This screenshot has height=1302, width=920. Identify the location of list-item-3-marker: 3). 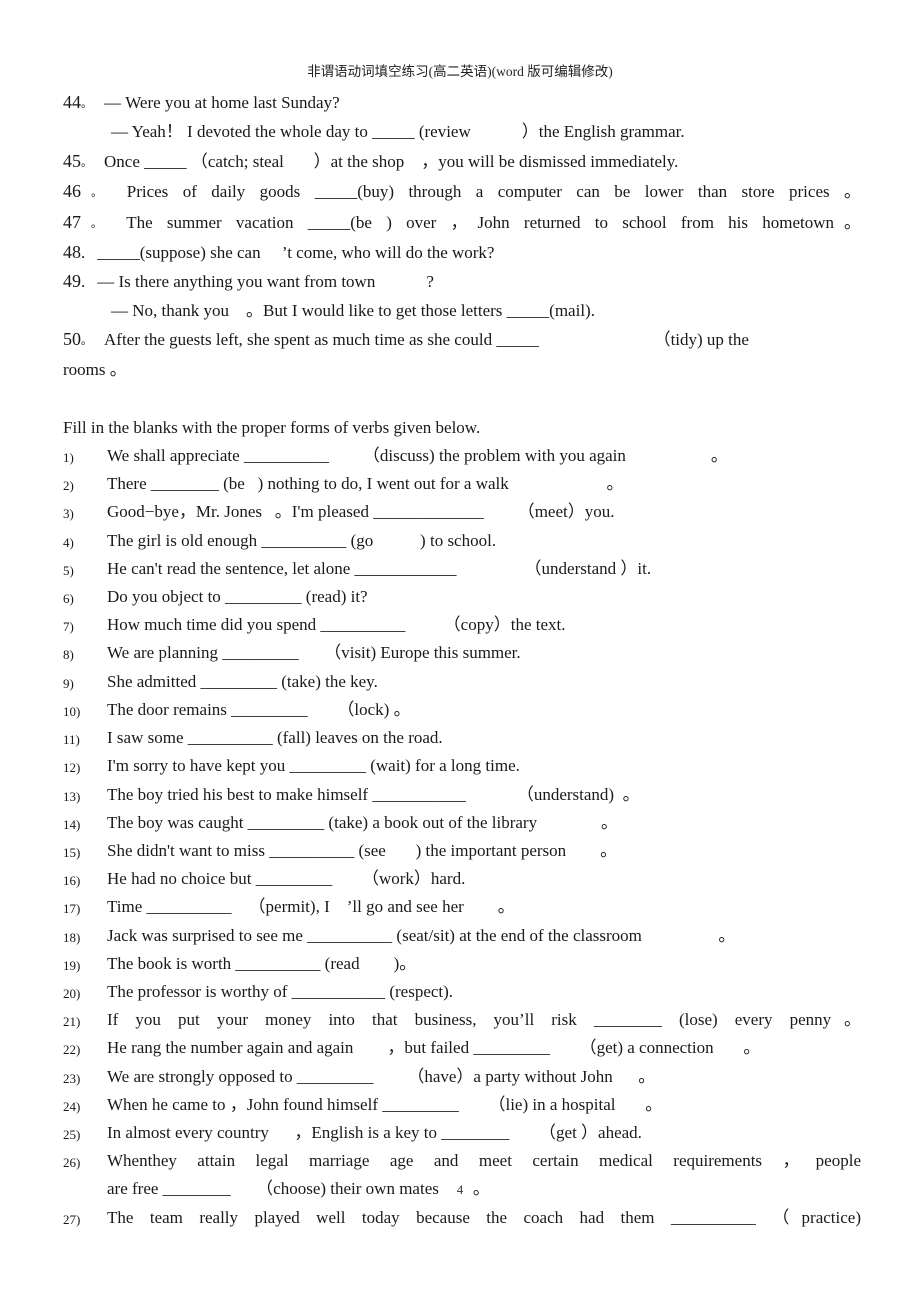
(68, 514).